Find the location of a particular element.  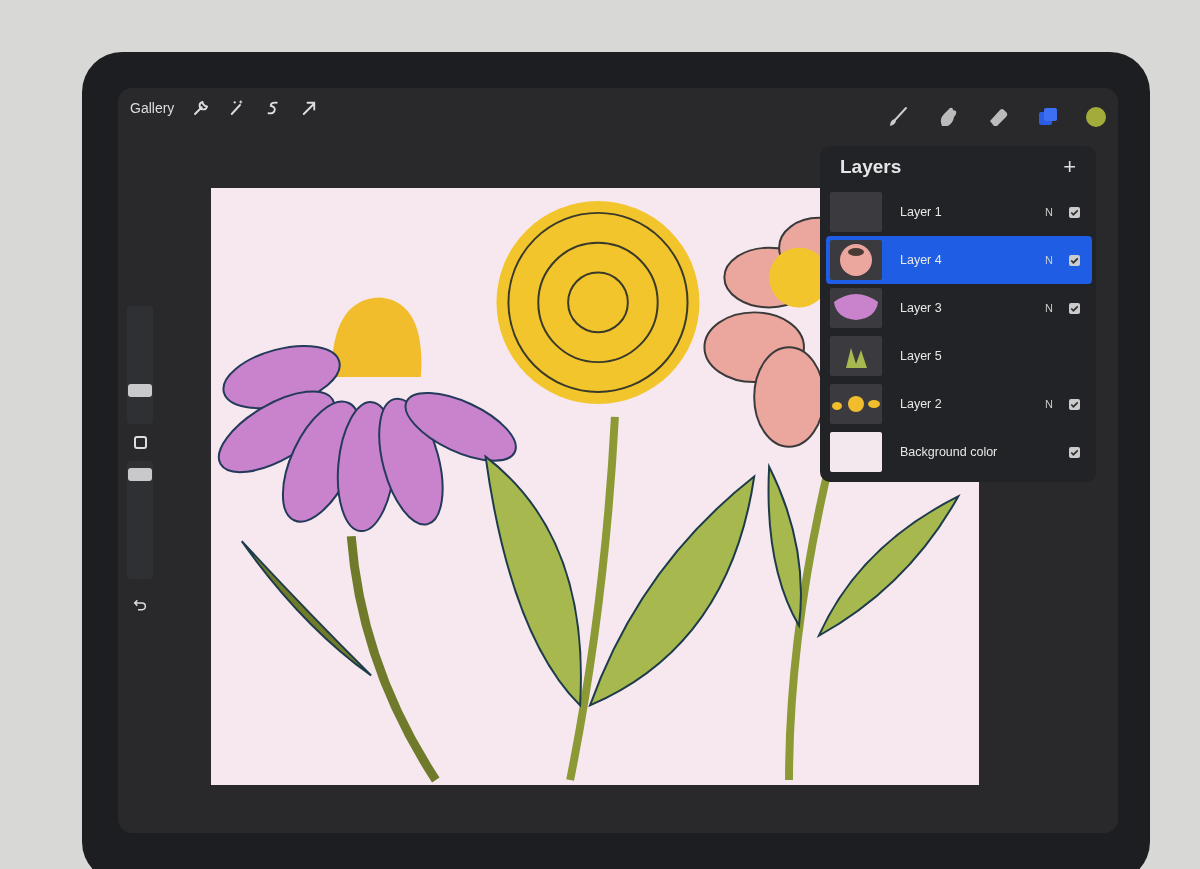

layer-name: Layer 4 is located at coordinates (921, 260).